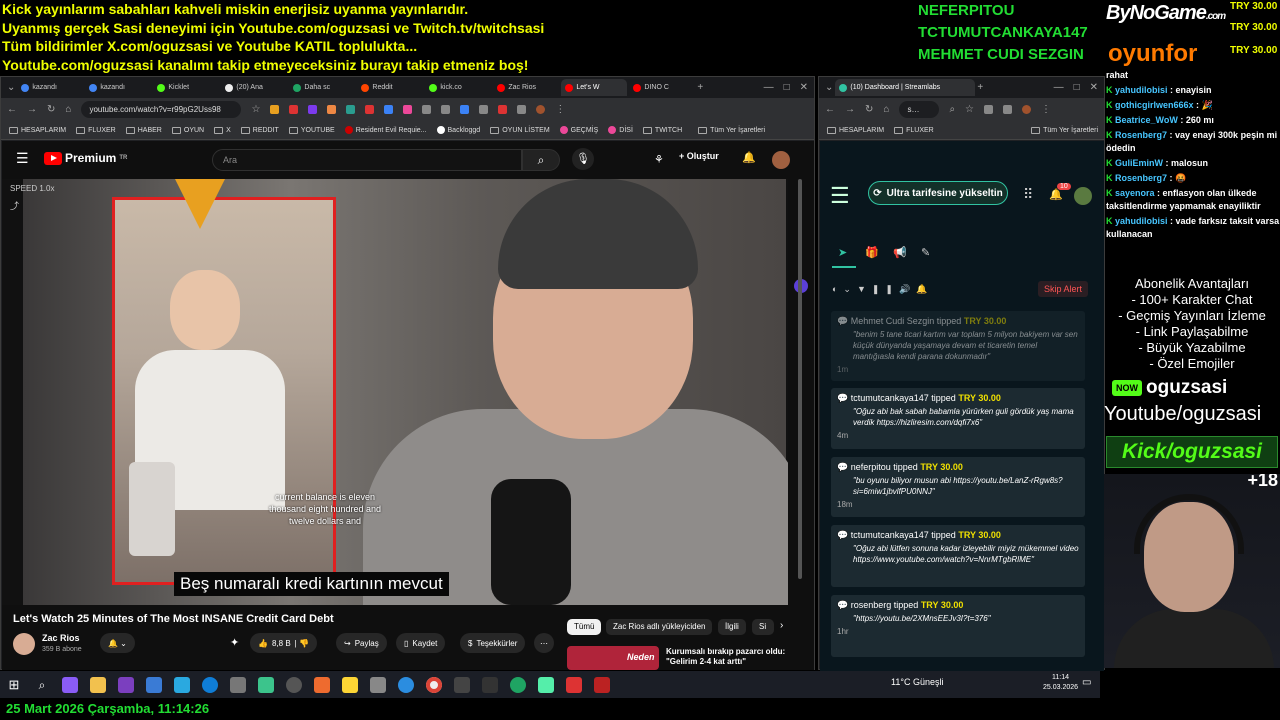  I want to click on save-button: ▯ Kaydet, so click(421, 643).